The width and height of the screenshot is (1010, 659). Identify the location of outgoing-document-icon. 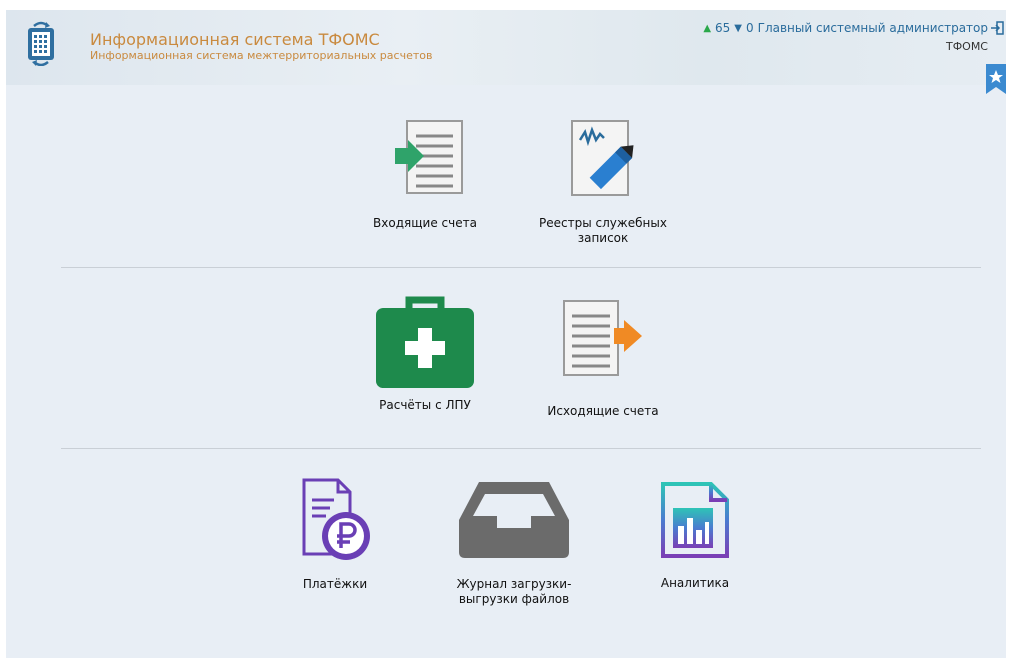
(602, 338).